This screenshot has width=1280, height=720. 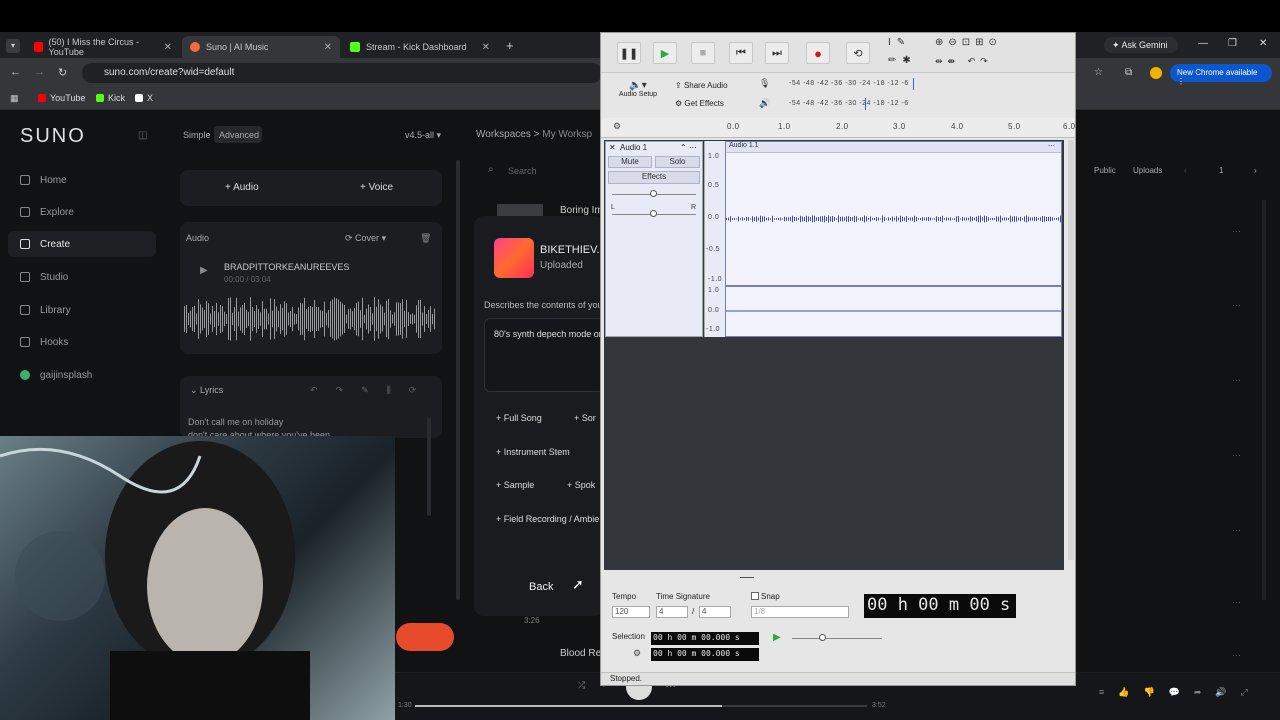 I want to click on list-scrollbar, so click(x=1264, y=400).